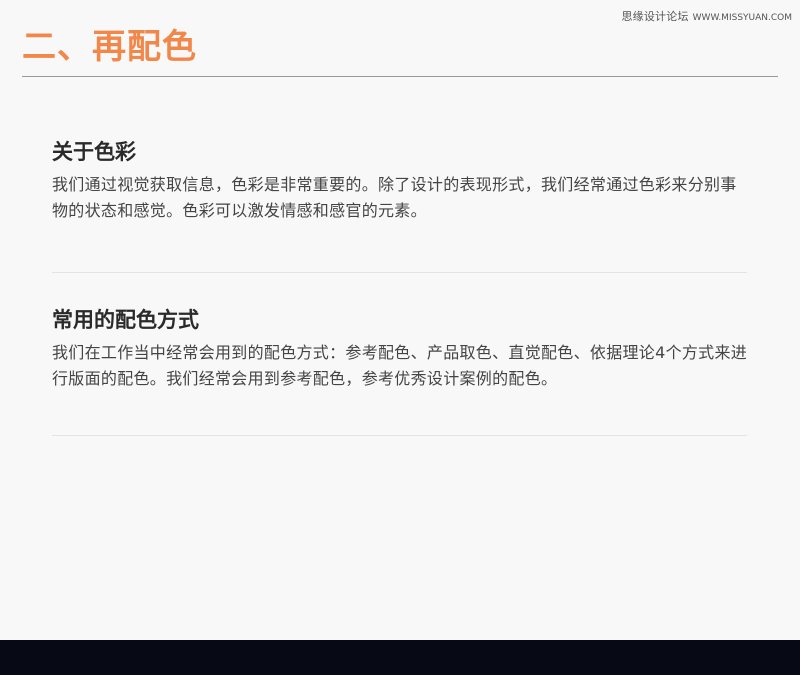 This screenshot has height=675, width=800. Describe the element at coordinates (400, 657) in the screenshot. I see `bottom-bar` at that location.